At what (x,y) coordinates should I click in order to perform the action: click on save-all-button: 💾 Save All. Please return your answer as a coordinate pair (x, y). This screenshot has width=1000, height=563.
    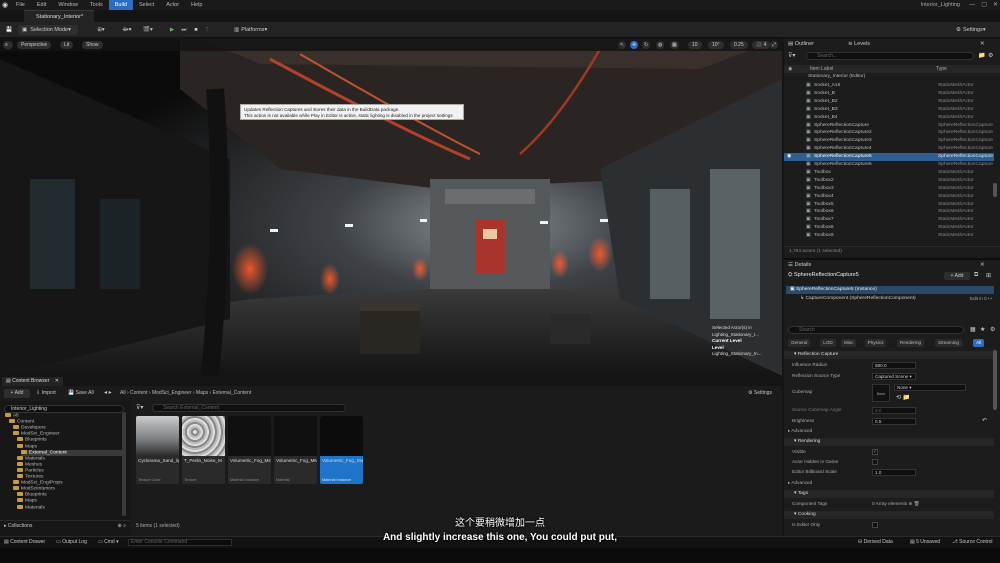
    Looking at the image, I should click on (81, 393).